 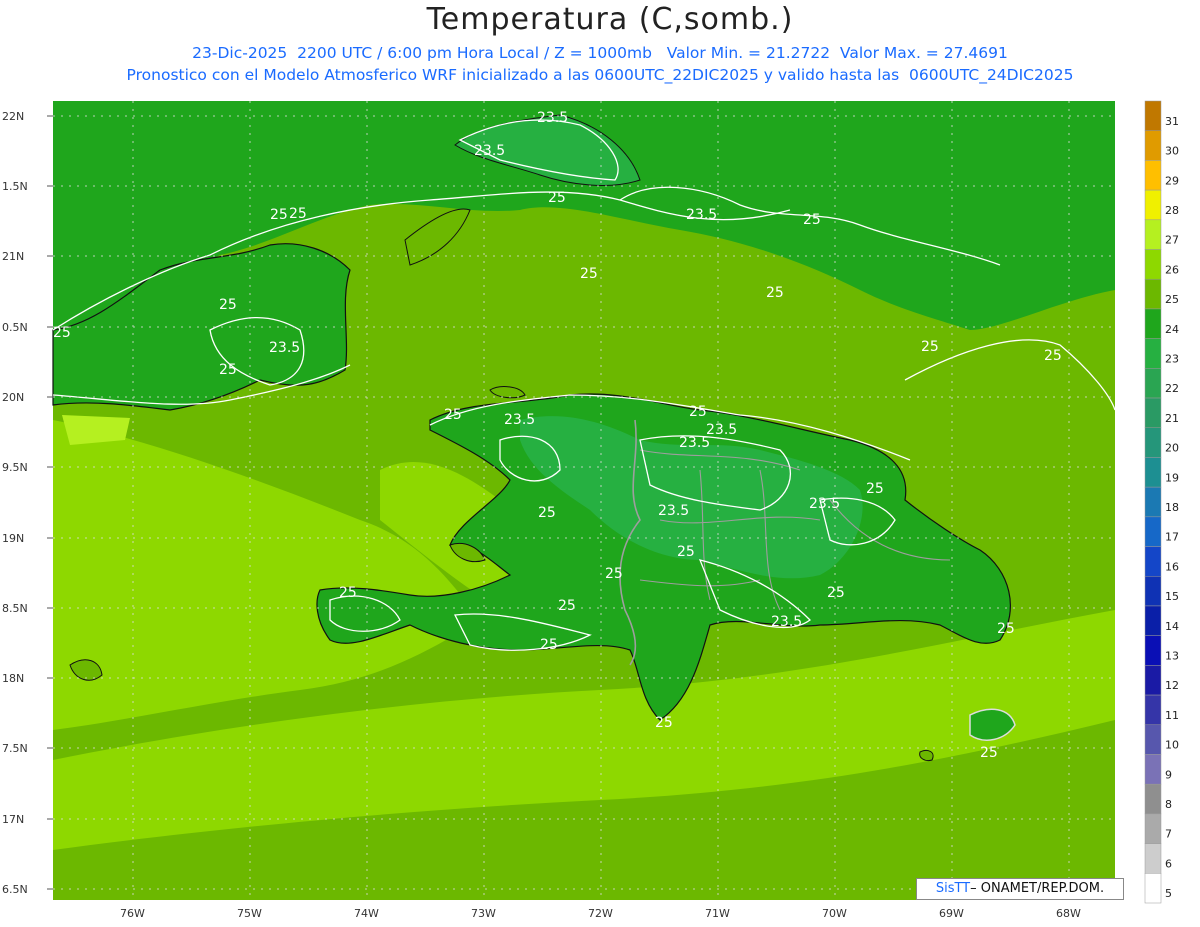 I want to click on lat-label: 21N, so click(x=13, y=256).